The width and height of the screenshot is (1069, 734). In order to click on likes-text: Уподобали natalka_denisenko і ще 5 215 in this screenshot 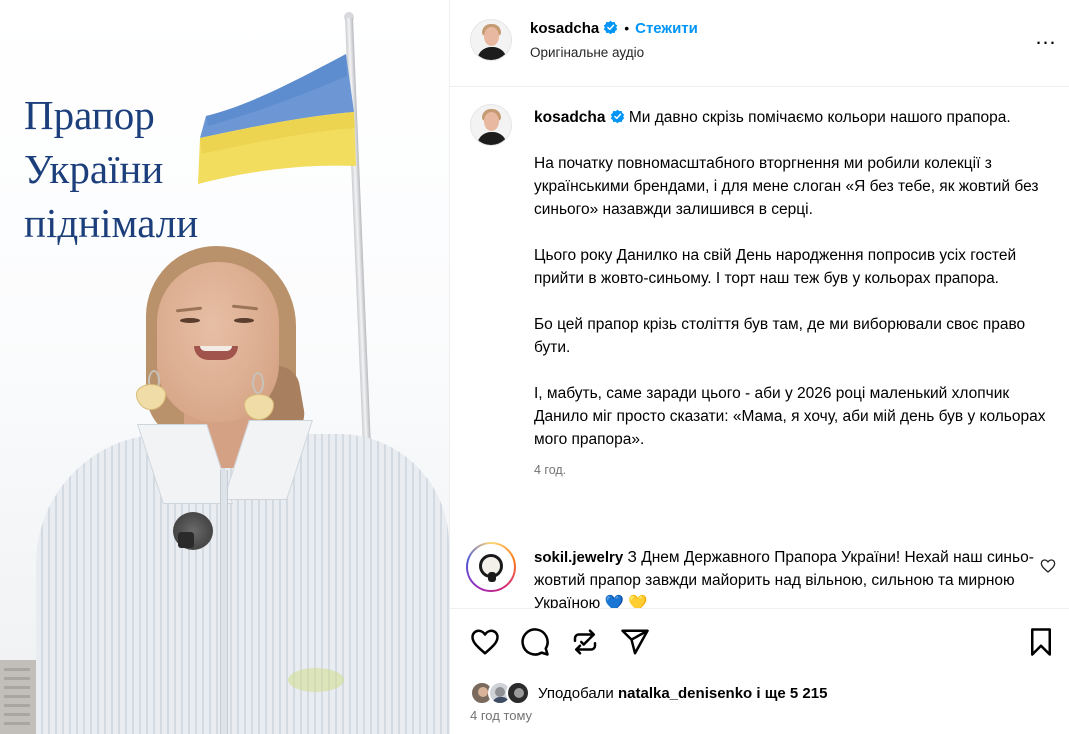, I will do `click(682, 693)`.